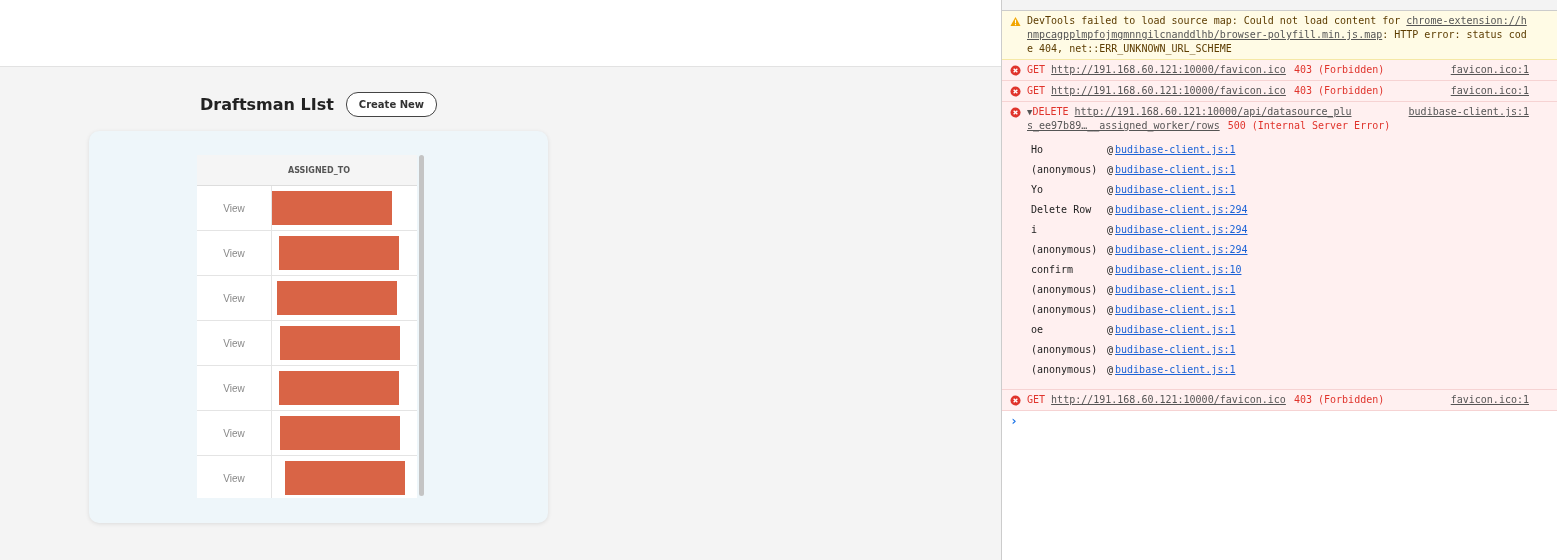  Describe the element at coordinates (1178, 270) in the screenshot. I see `stack-link: budibase-client.js:10` at that location.